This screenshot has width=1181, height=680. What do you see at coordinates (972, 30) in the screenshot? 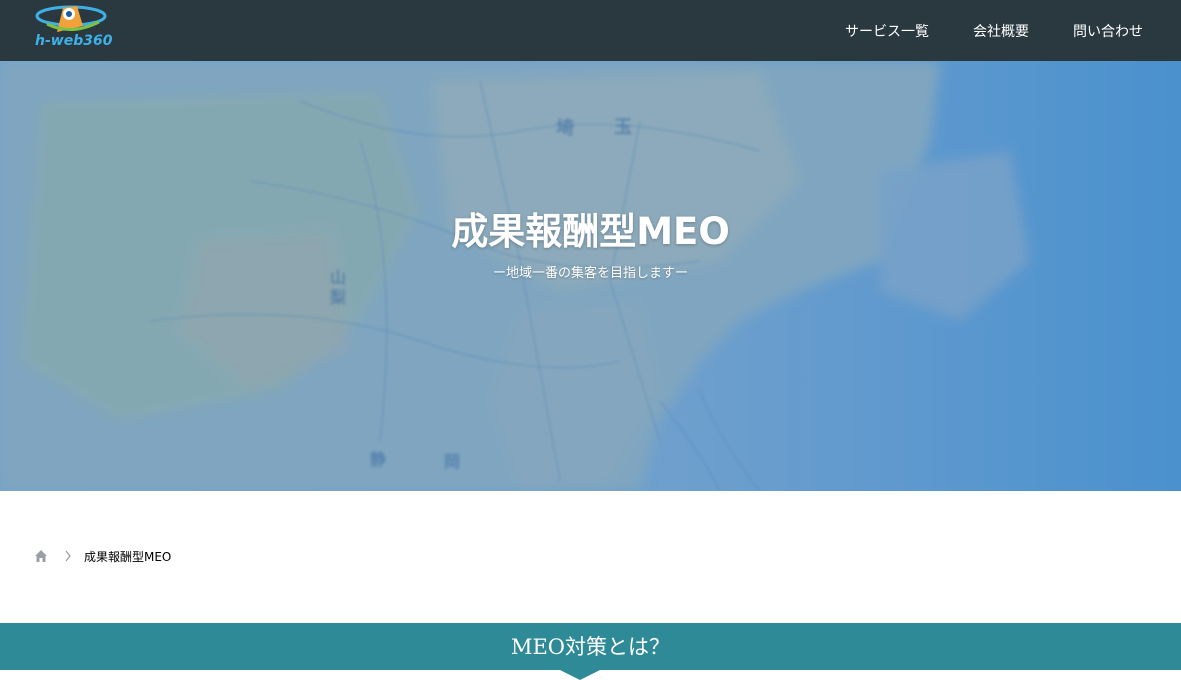
I see `main-nav: サービス一覧 会社概要 問い合わせ` at bounding box center [972, 30].